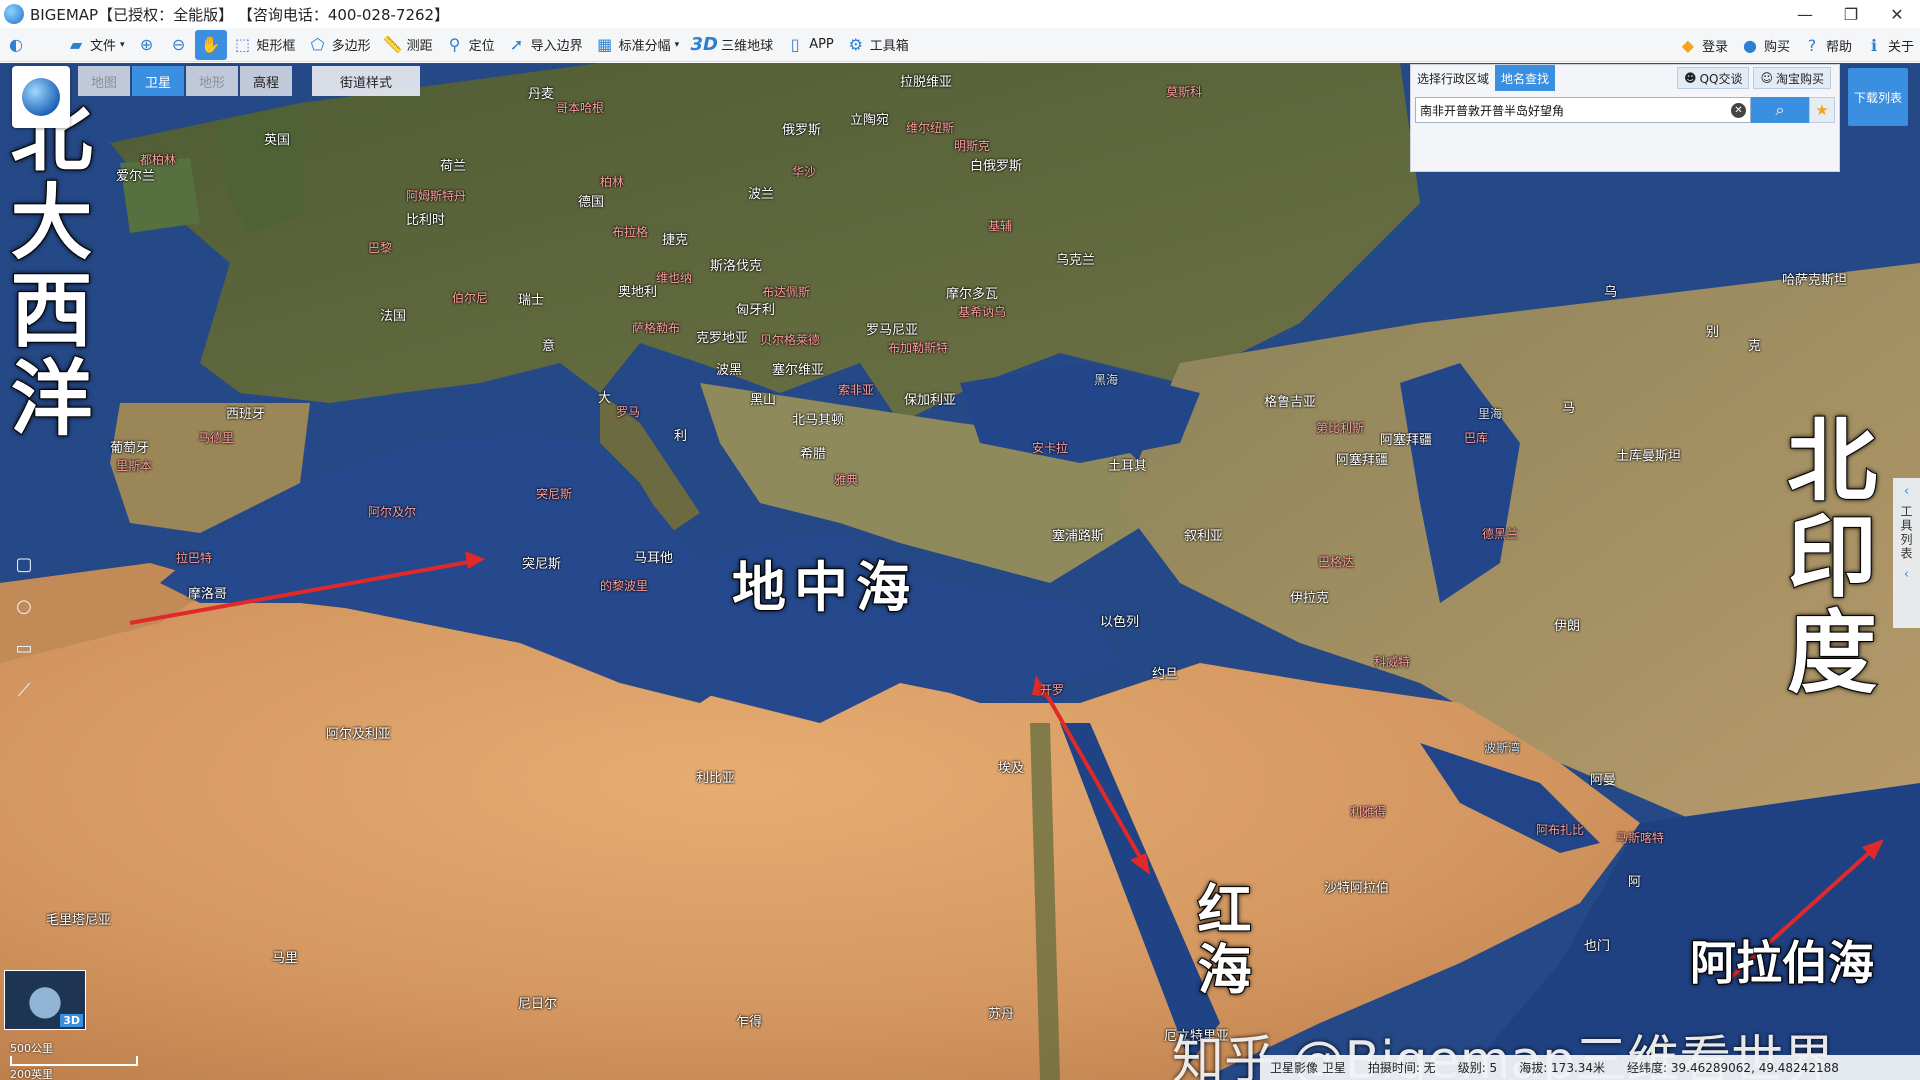 This screenshot has width=1920, height=1080. I want to click on map-label: 布加勒斯特, so click(918, 348).